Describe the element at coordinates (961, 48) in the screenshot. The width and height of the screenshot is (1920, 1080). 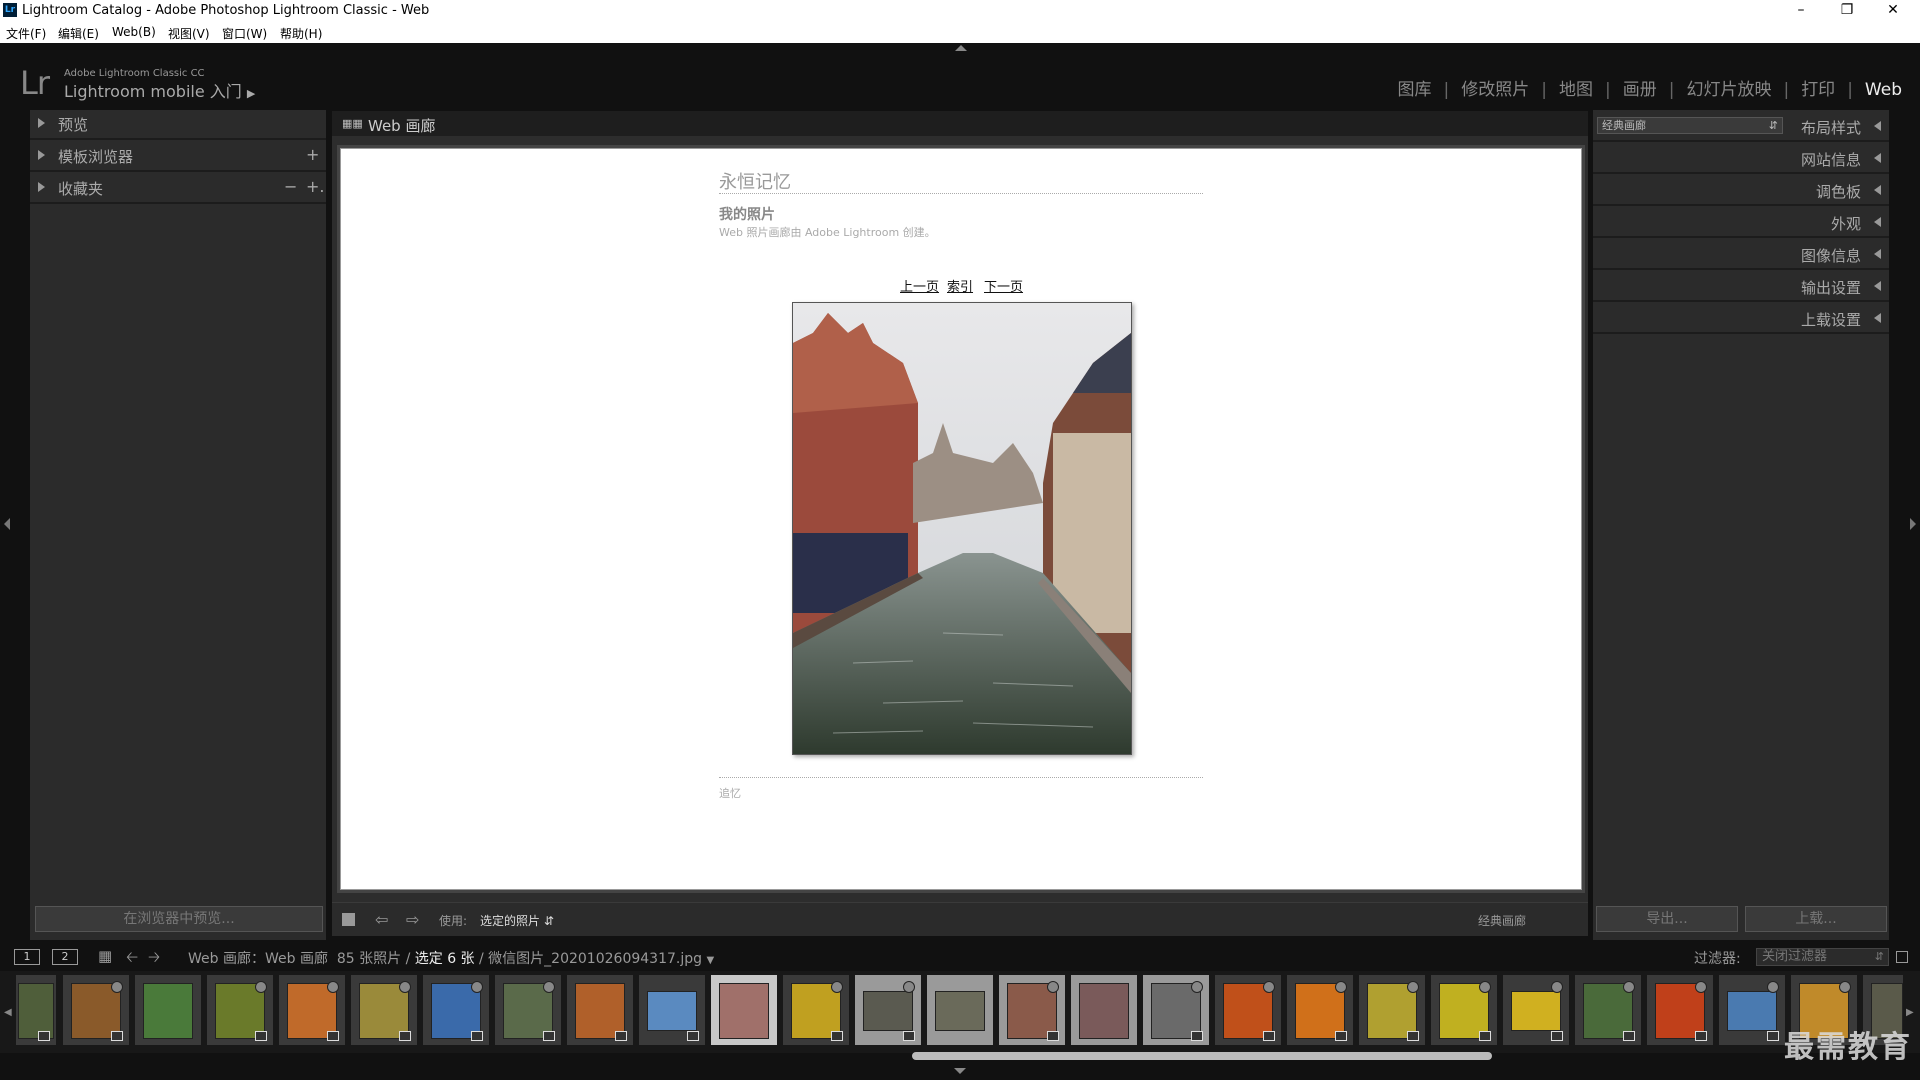
I see `collapse-top-icon` at that location.